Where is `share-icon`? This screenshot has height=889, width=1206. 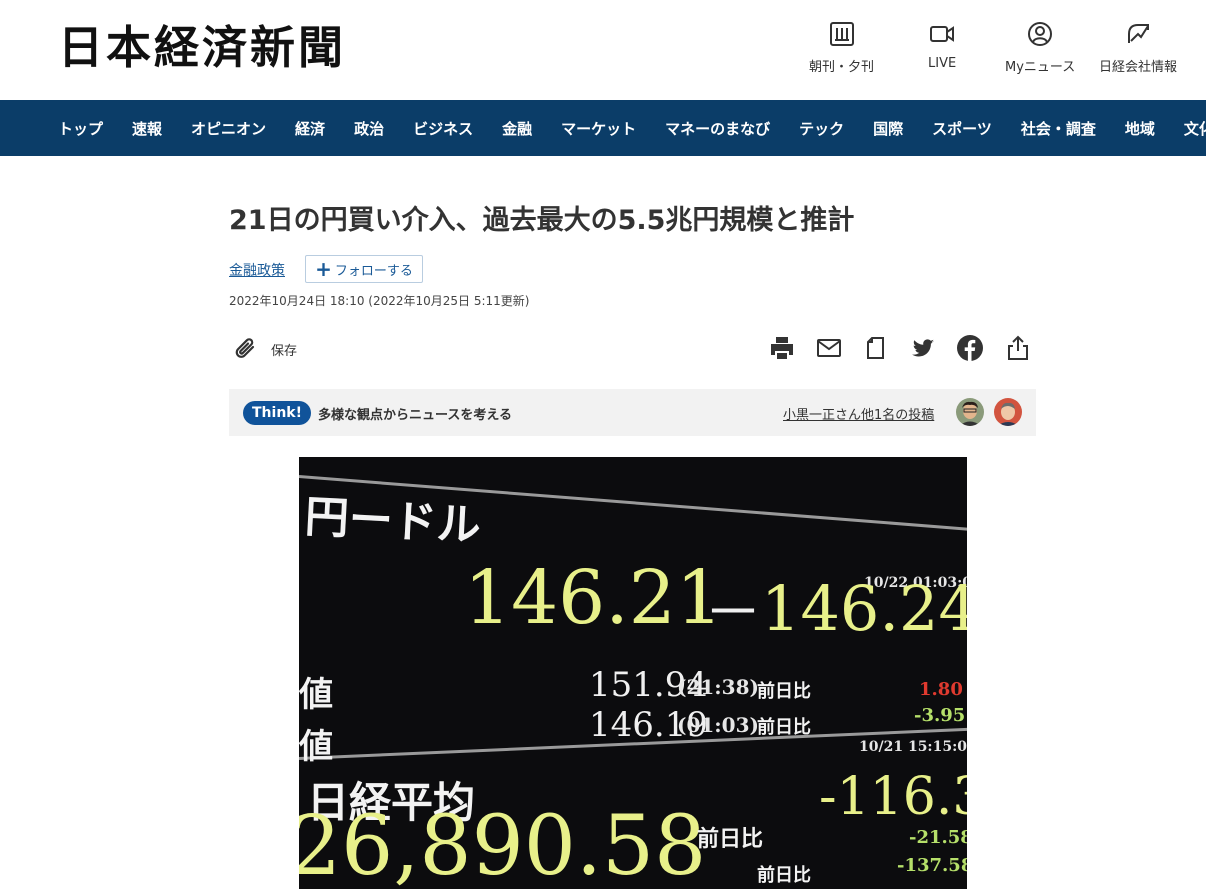 share-icon is located at coordinates (1018, 347).